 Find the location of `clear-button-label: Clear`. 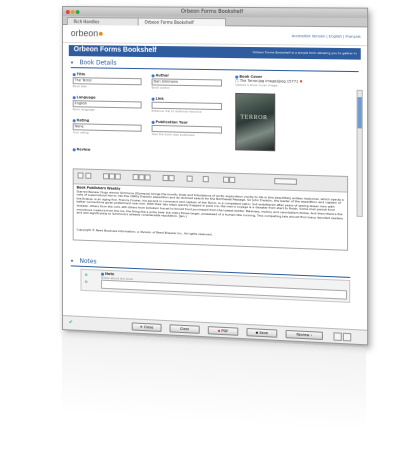

clear-button-label: Clear is located at coordinates (185, 329).